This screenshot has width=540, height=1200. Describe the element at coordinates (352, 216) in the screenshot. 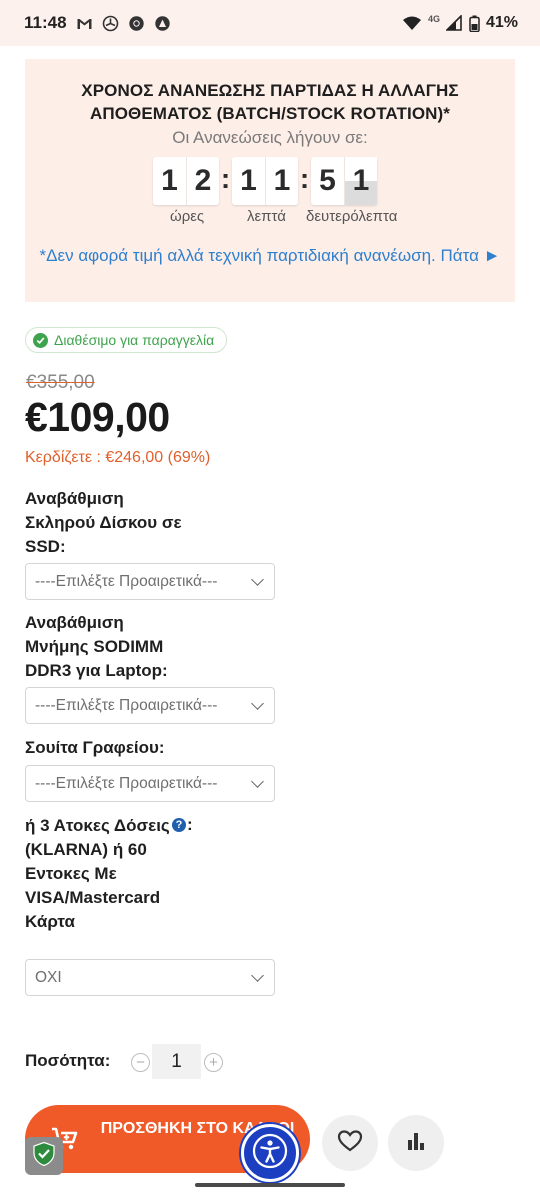

I see `seconds-label: δευτερόλεπτα` at that location.